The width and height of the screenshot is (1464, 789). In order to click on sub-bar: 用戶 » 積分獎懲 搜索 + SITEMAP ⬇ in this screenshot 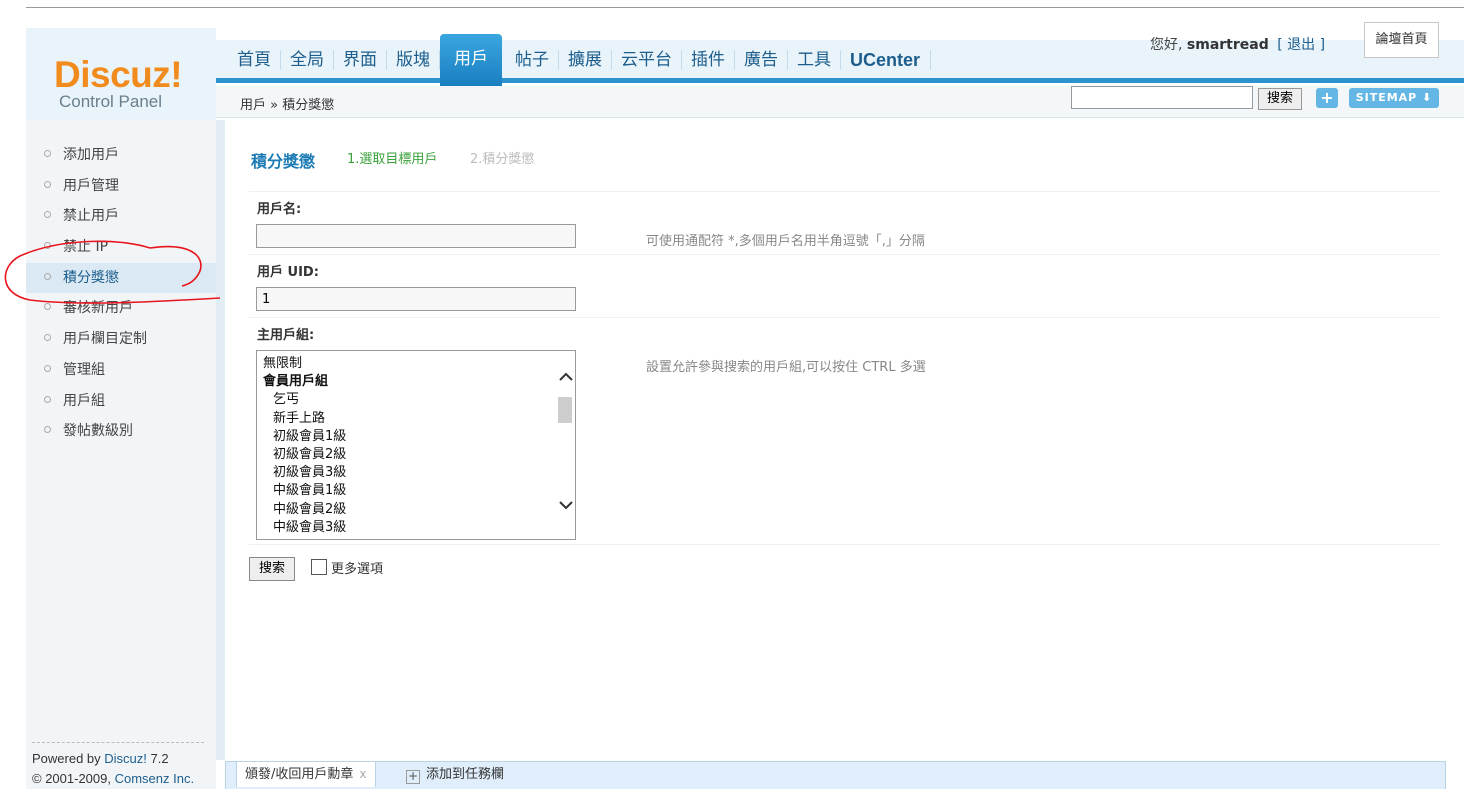, I will do `click(840, 102)`.